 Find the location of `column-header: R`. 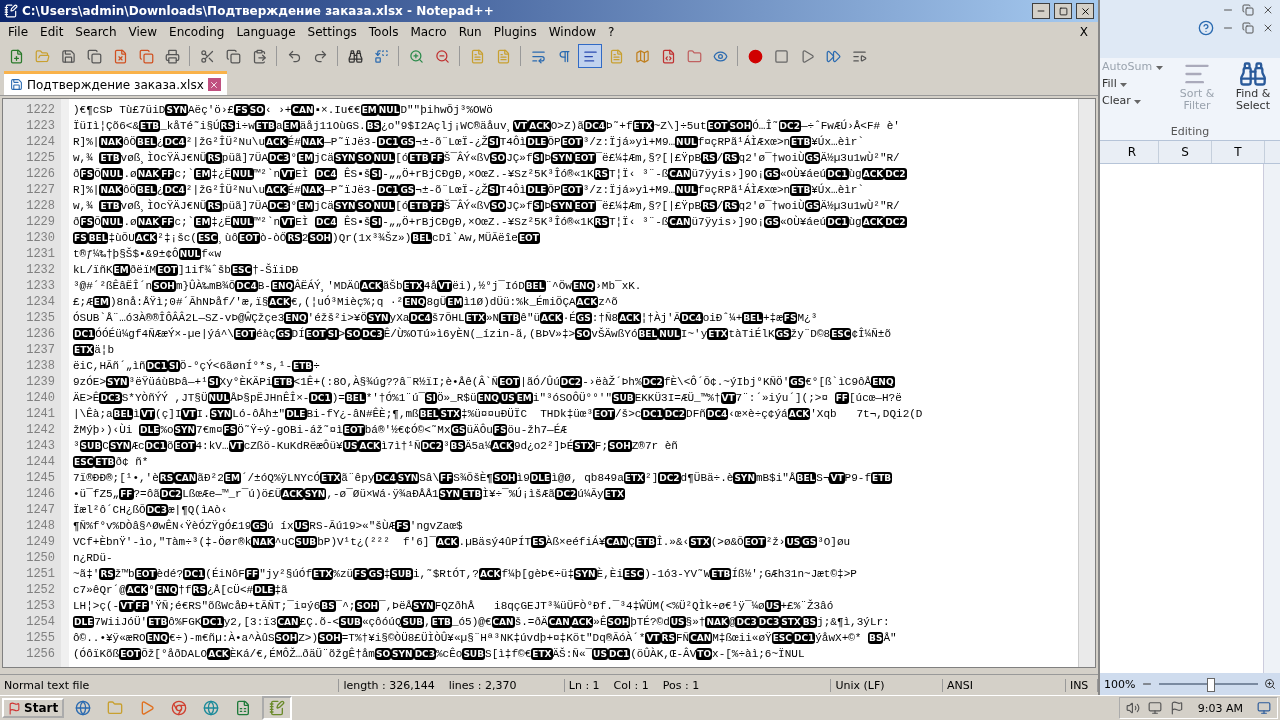

column-header: R is located at coordinates (1132, 152).